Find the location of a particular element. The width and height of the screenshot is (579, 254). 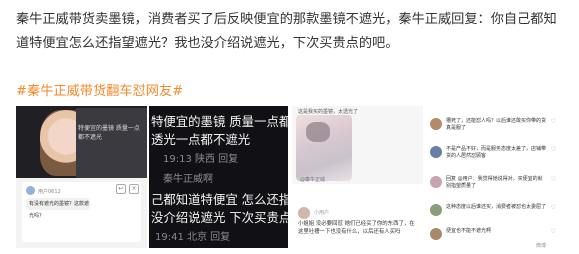

overlay-screenshot is located at coordinates (111, 143).